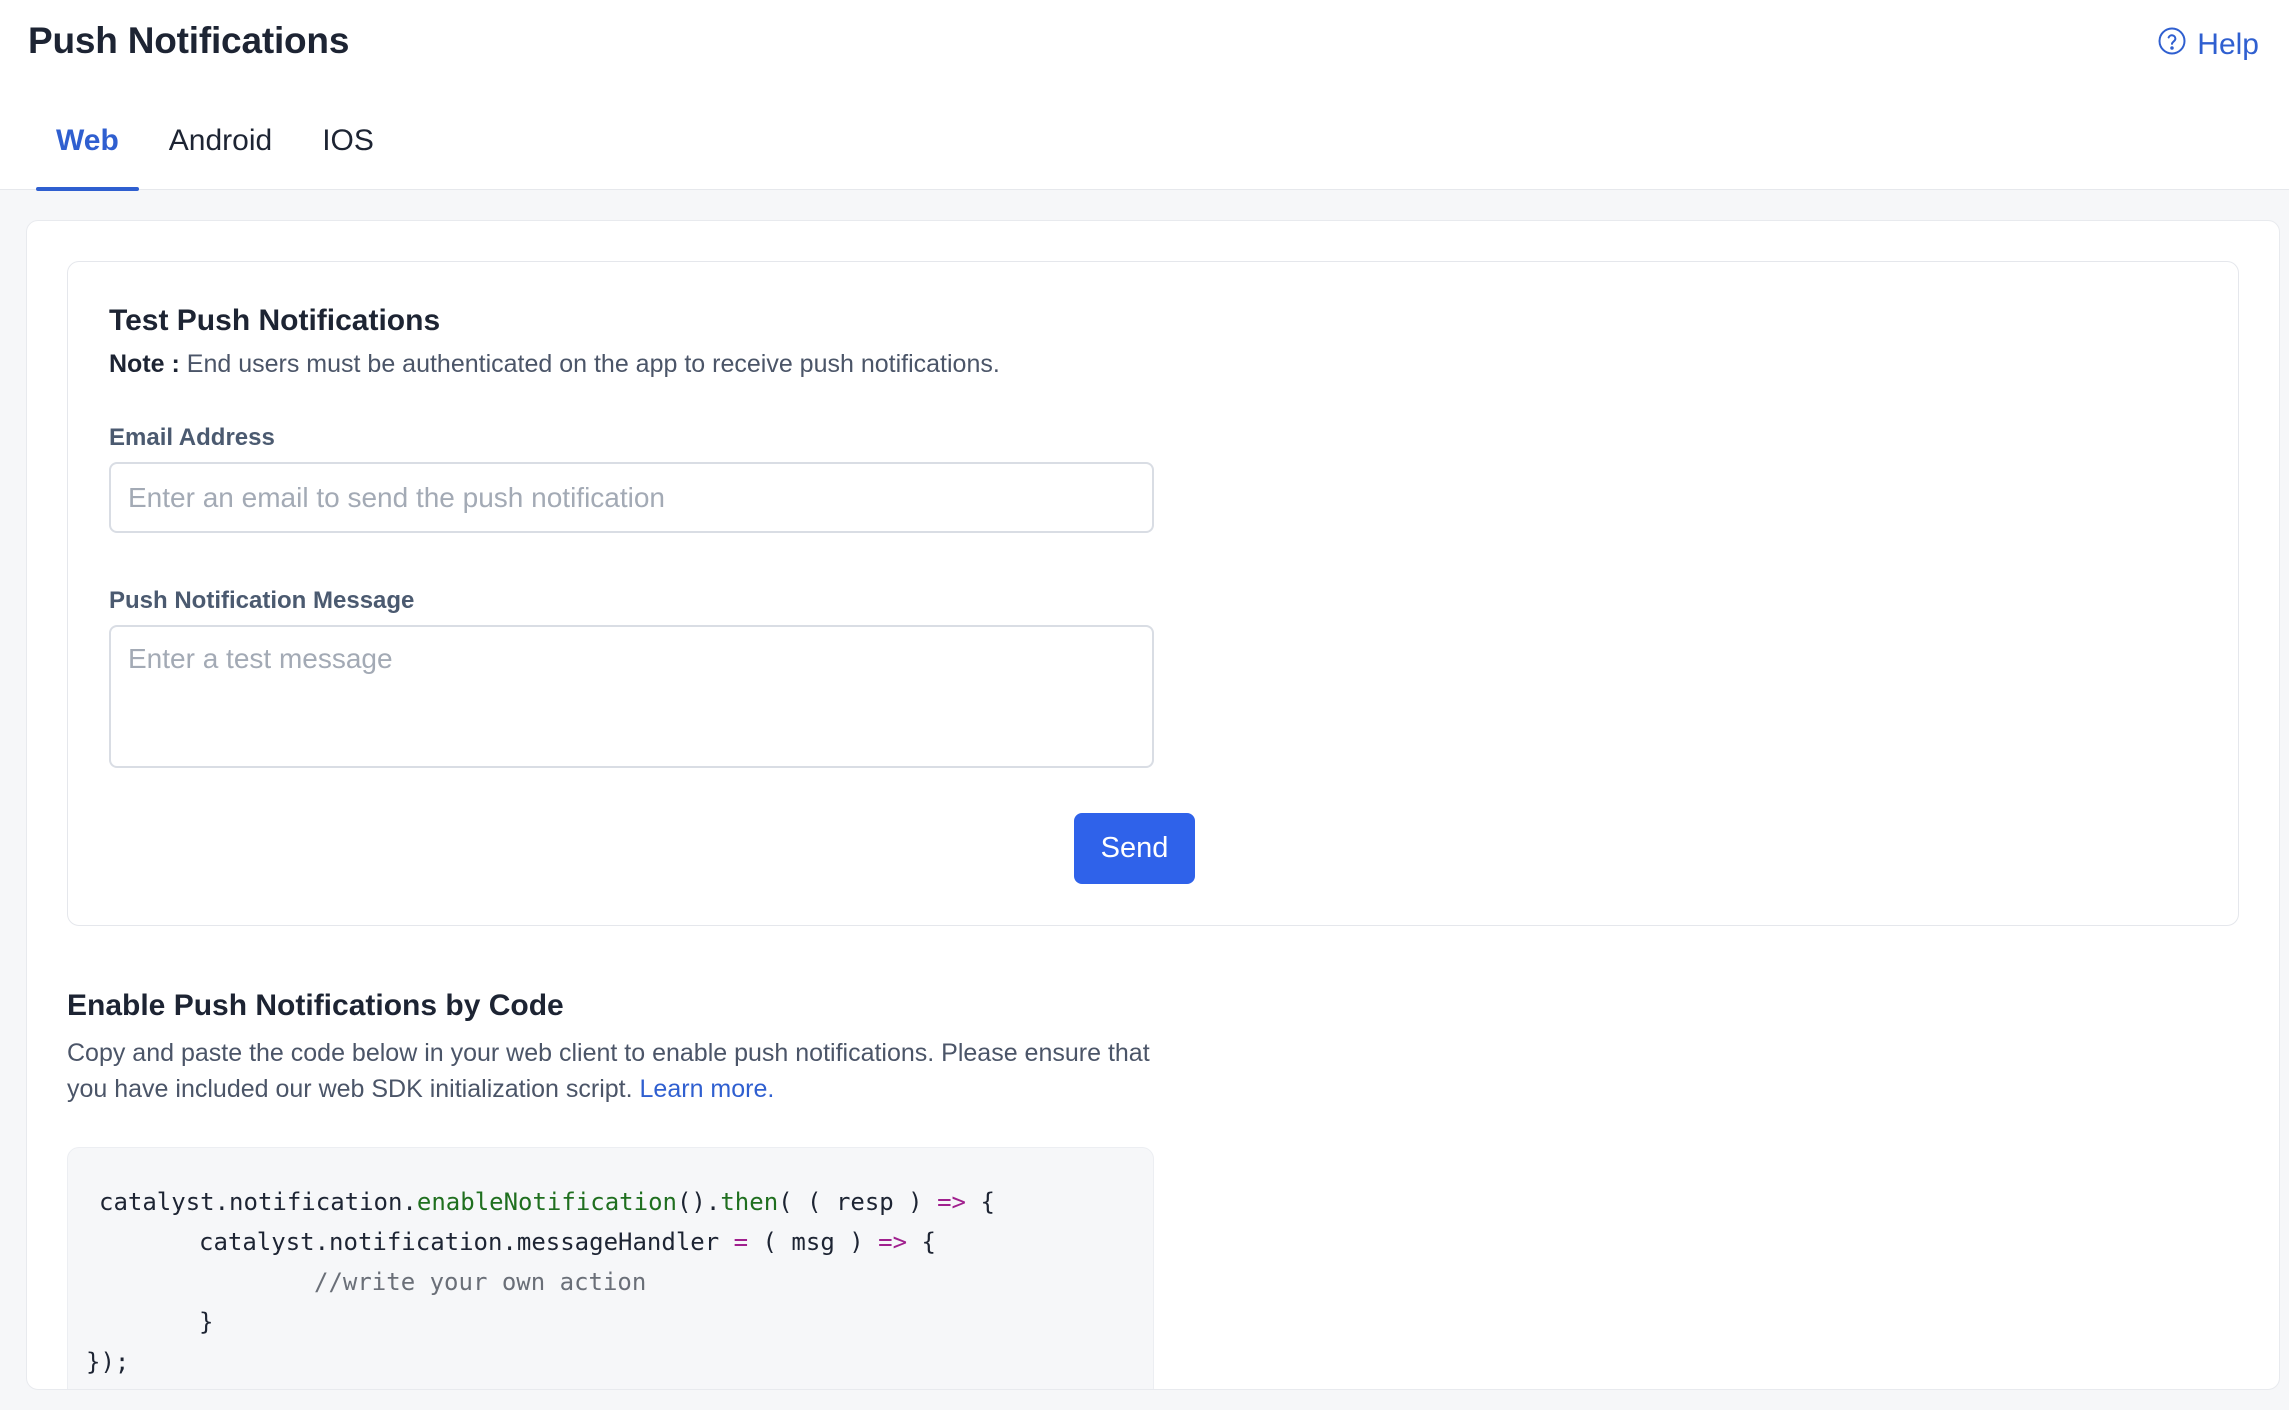 The image size is (2289, 1410). I want to click on help-circle-icon, so click(2172, 45).